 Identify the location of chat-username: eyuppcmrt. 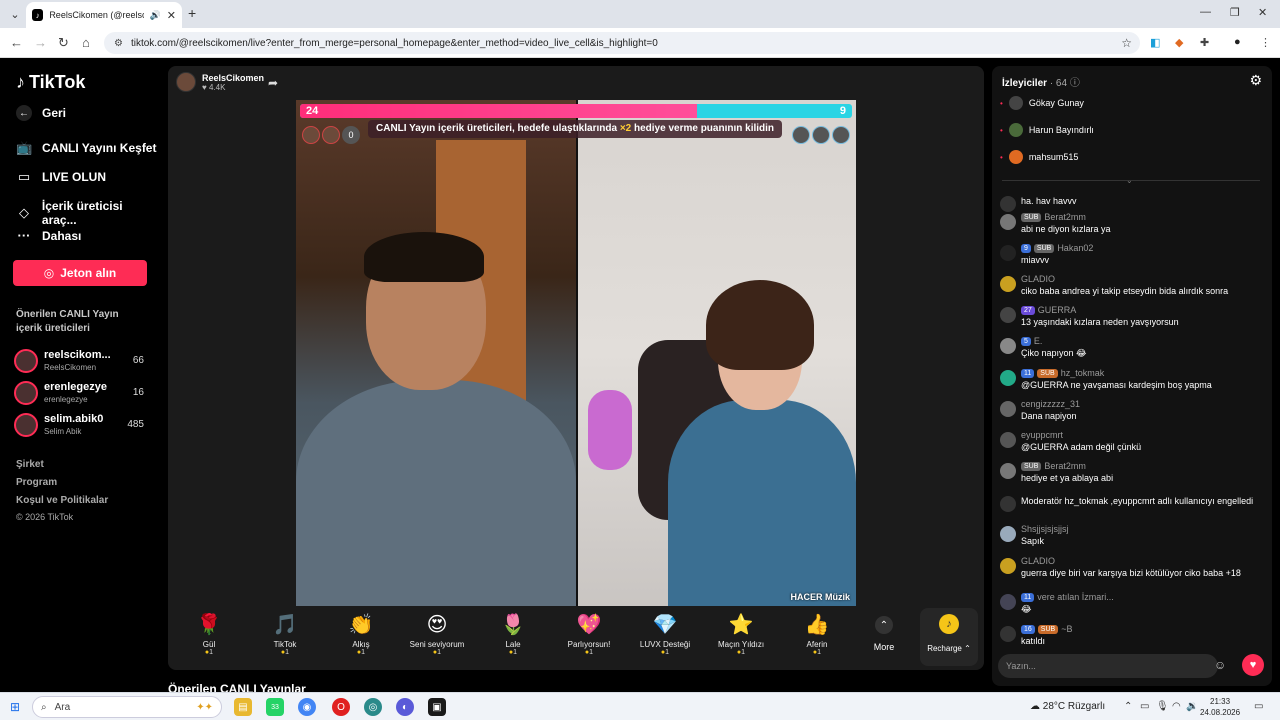
(1042, 435).